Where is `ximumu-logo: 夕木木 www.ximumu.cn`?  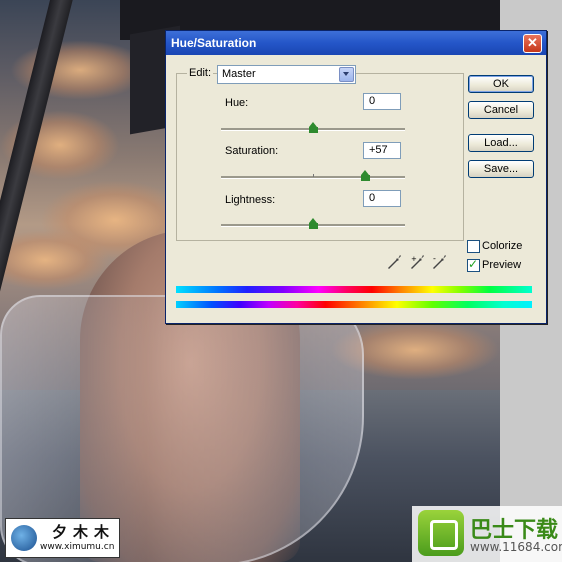 ximumu-logo: 夕木木 www.ximumu.cn is located at coordinates (62, 538).